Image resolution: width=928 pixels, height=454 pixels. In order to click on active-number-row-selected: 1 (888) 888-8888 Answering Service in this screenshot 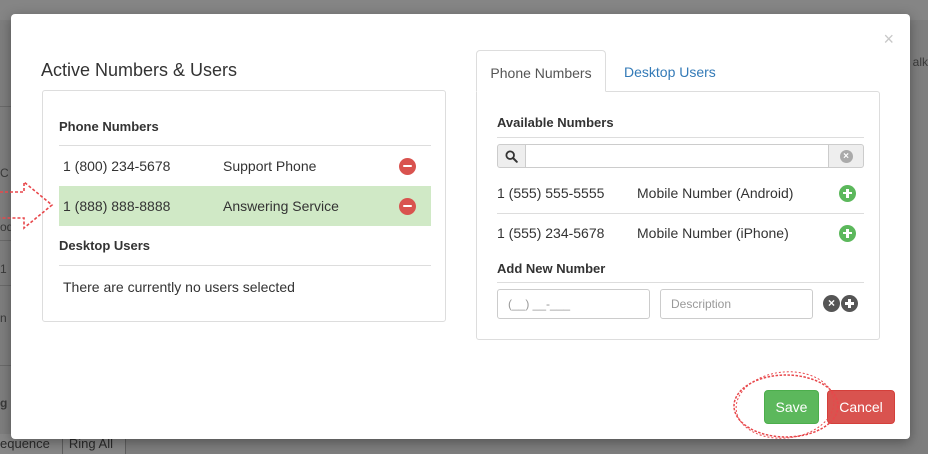, I will do `click(245, 206)`.